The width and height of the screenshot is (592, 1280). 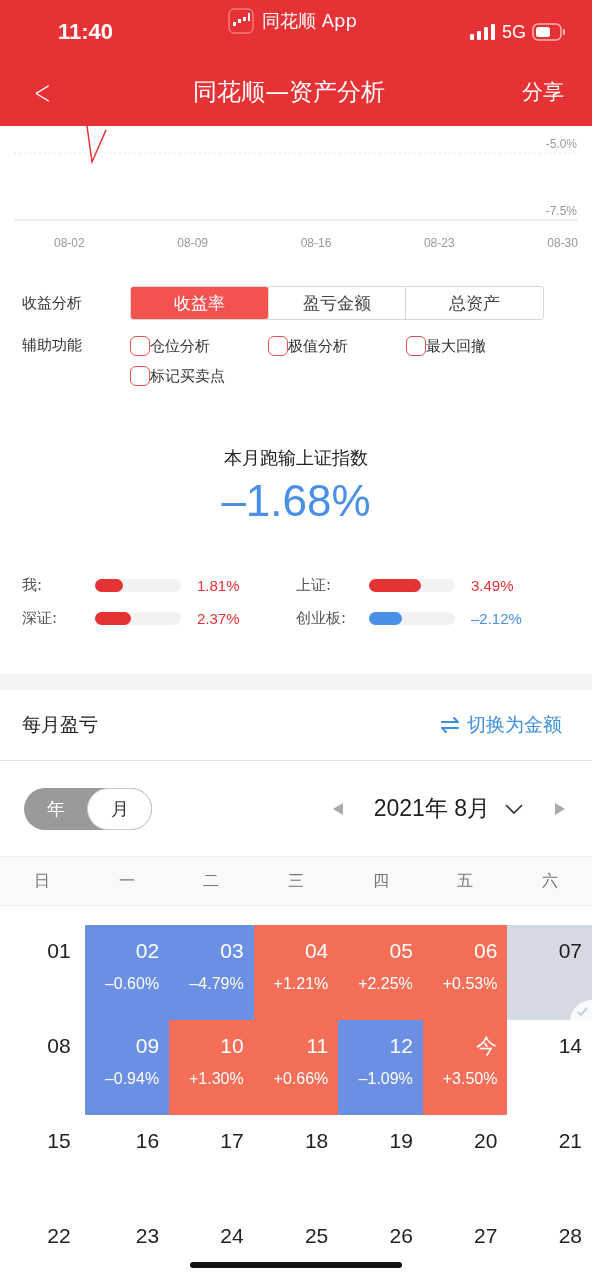 What do you see at coordinates (60, 724) in the screenshot?
I see `section-title: 每月盈亏` at bounding box center [60, 724].